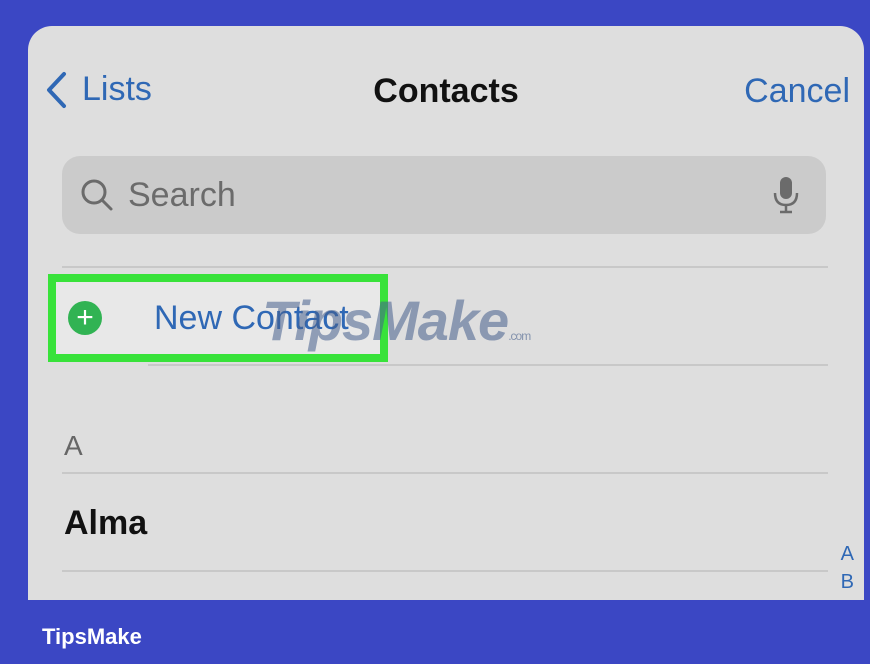 Image resolution: width=870 pixels, height=664 pixels. I want to click on watermark-logo: TipsMake.com, so click(396, 320).